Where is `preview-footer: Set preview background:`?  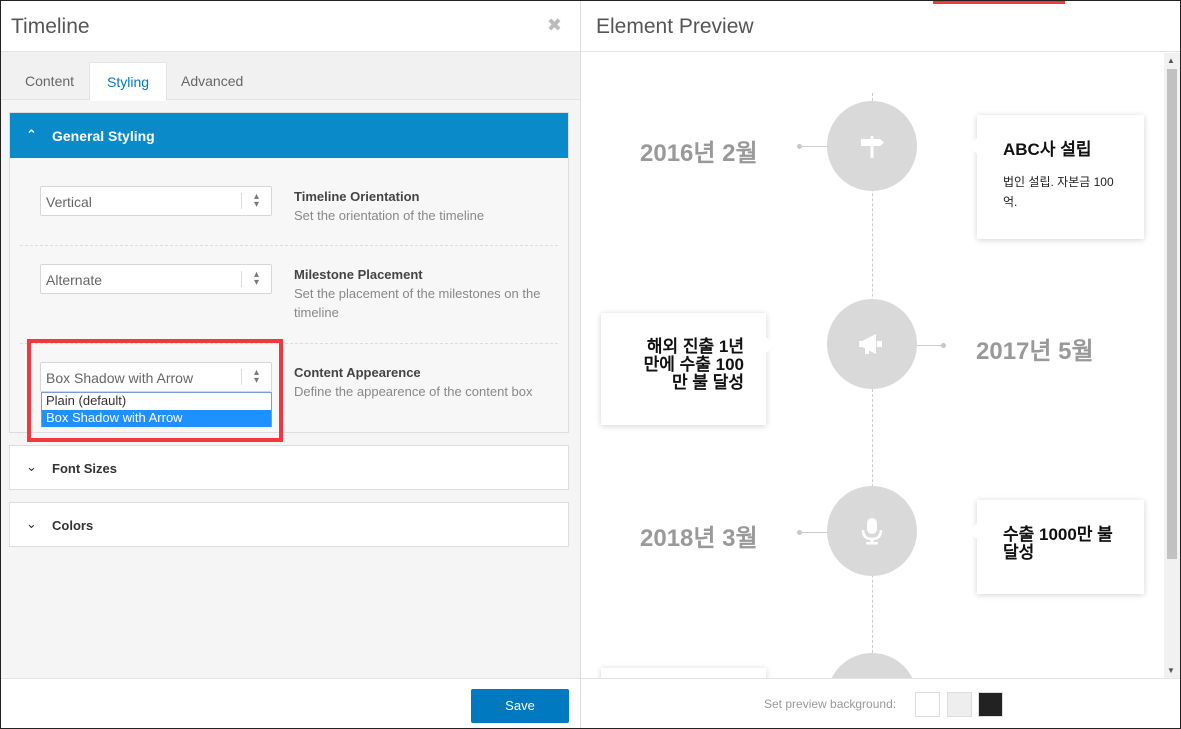
preview-footer: Set preview background: is located at coordinates (880, 703).